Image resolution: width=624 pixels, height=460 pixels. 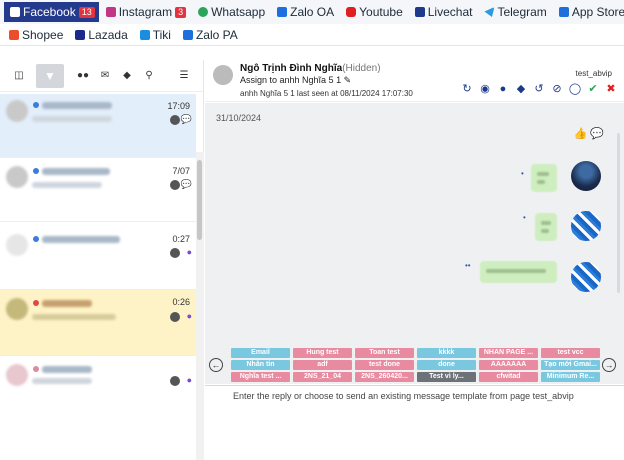 I want to click on quick-reply-chip: kkkk, so click(x=446, y=353).